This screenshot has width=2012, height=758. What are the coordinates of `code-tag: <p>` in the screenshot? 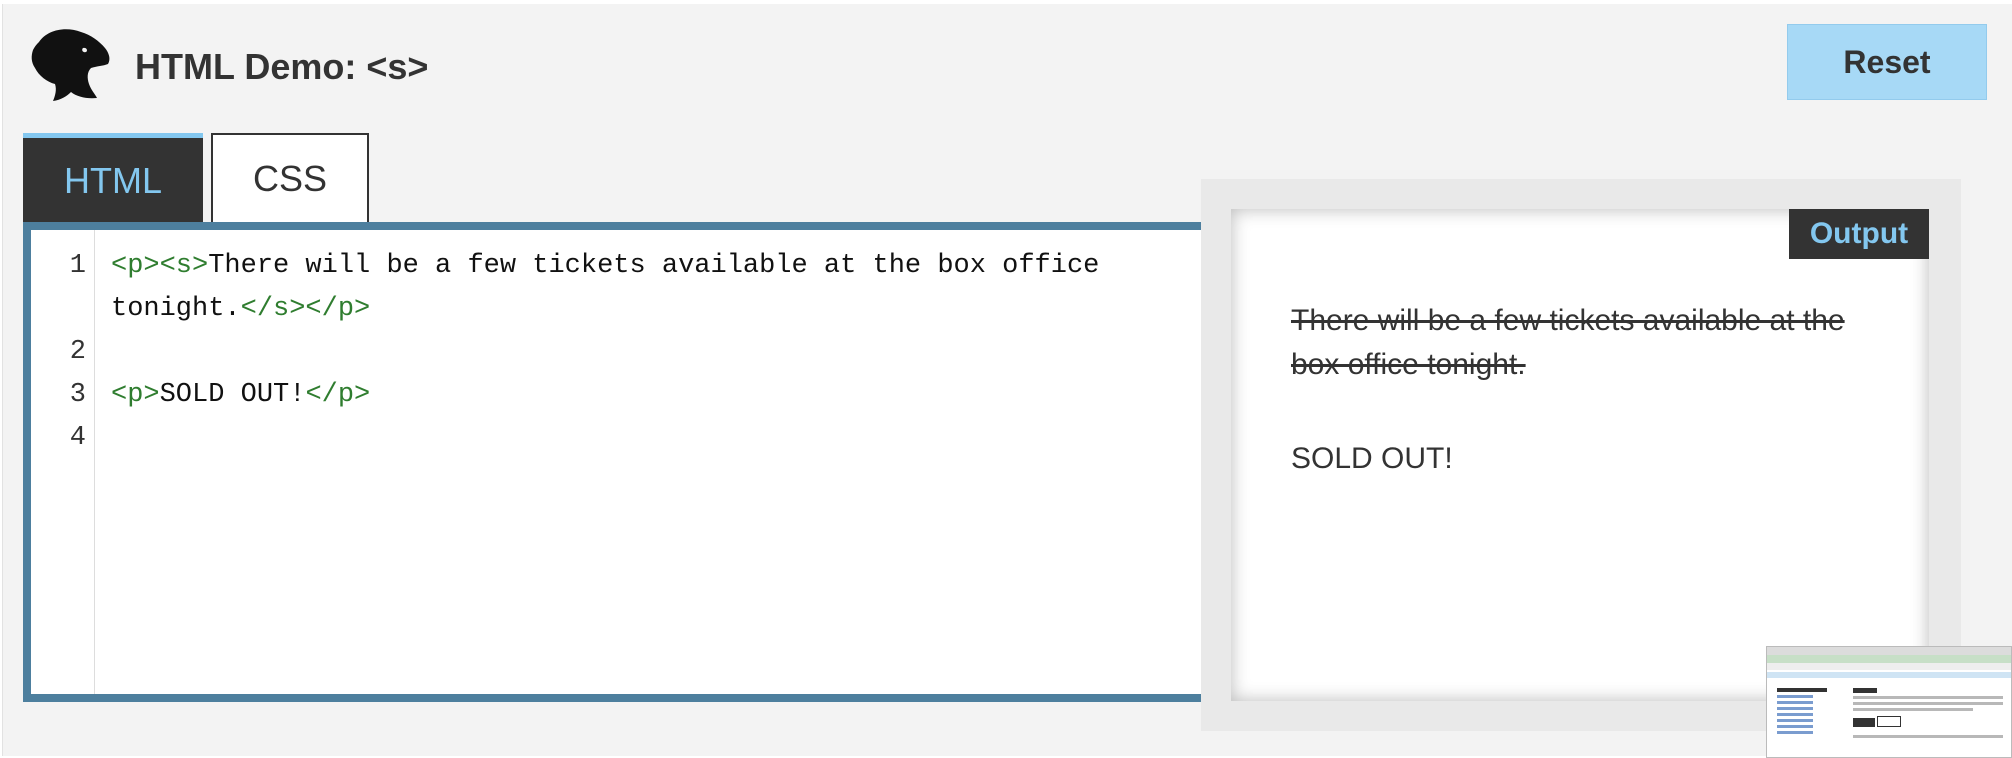 It's located at (135, 395).